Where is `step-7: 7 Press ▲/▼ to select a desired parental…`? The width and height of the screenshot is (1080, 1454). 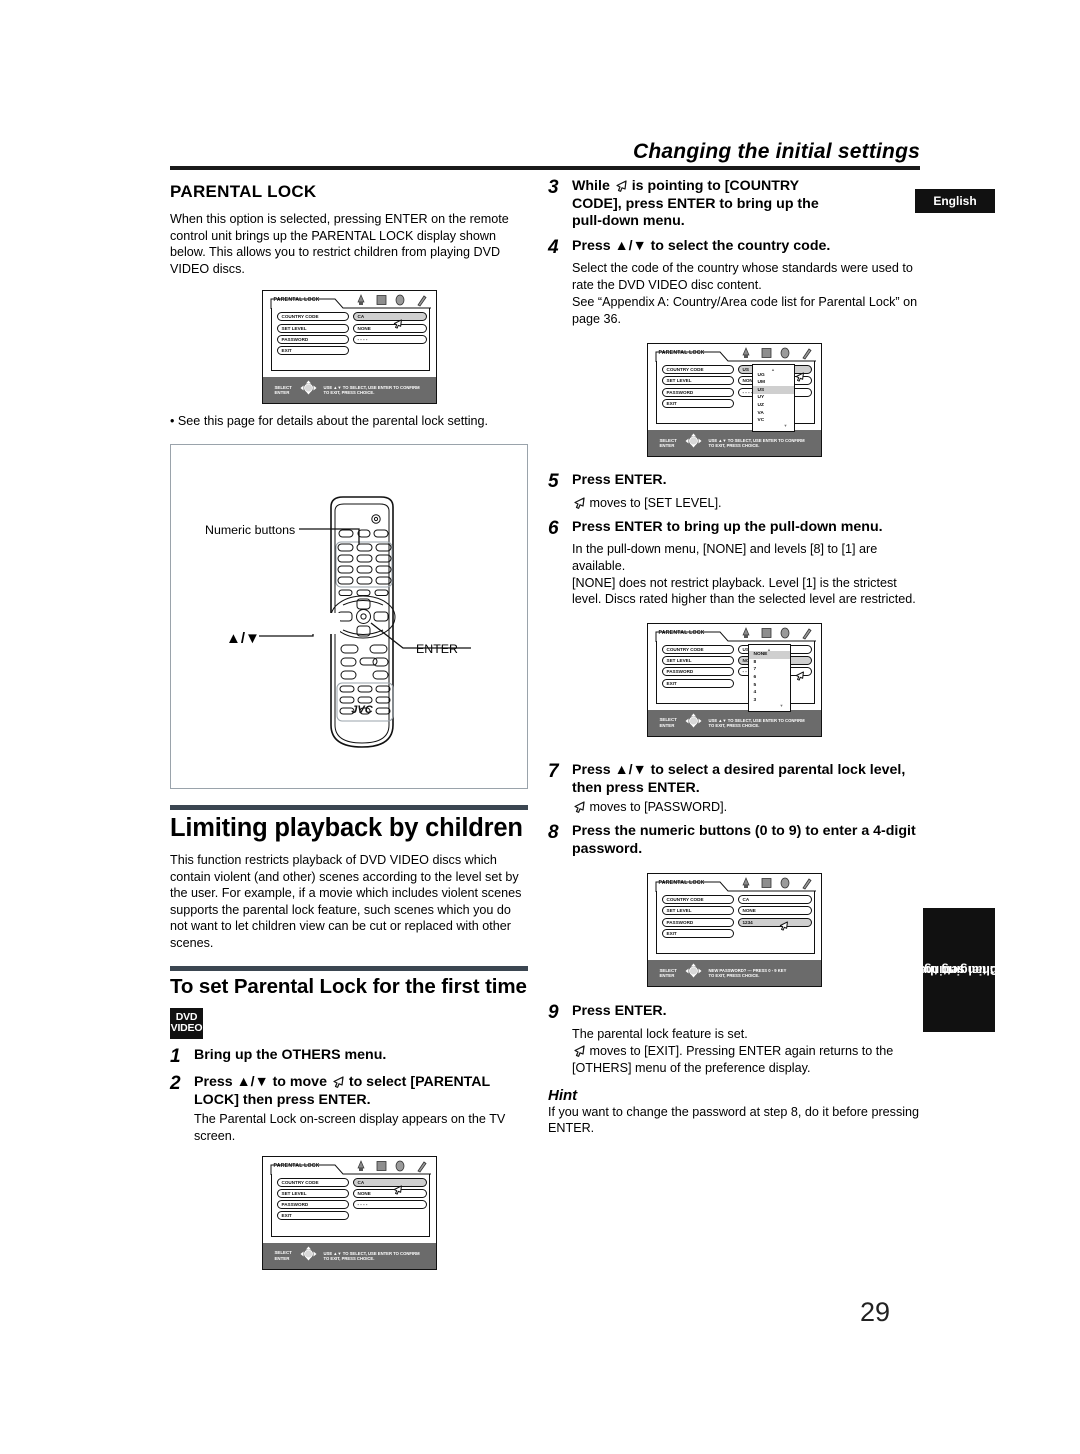 step-7: 7 Press ▲/▼ to select a desired parental… is located at coordinates (734, 779).